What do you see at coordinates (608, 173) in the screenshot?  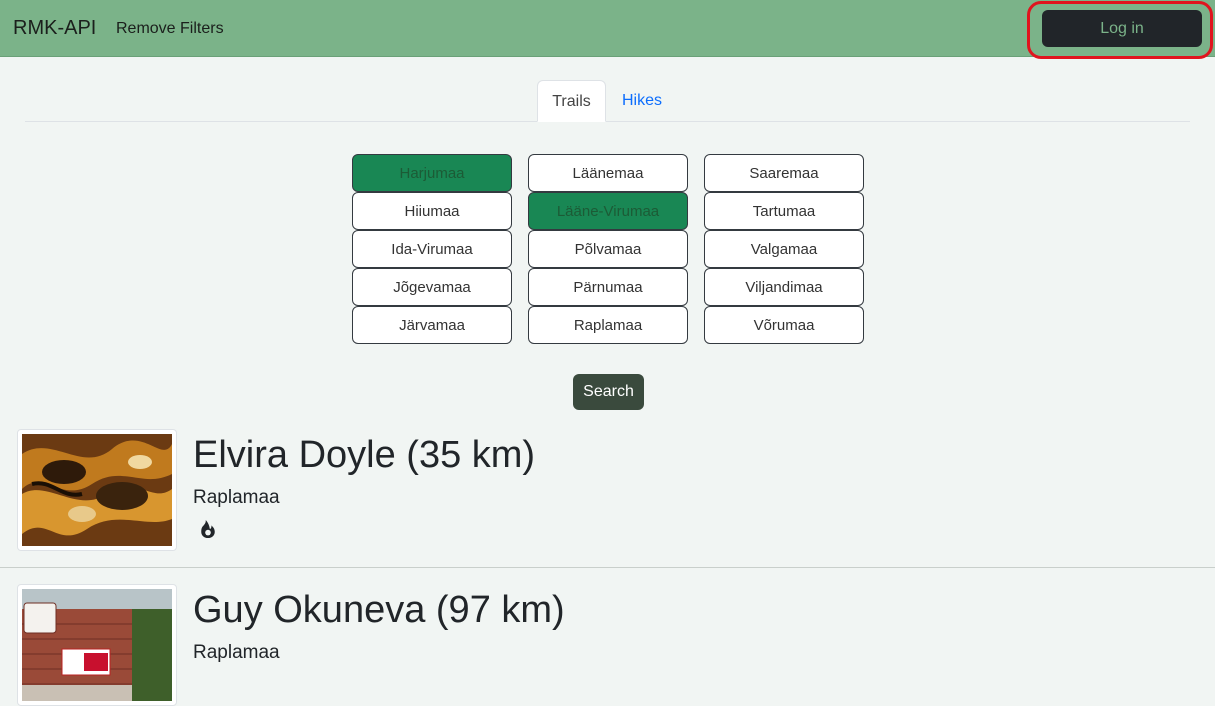 I see `county-button-laanemaa: Läänemaa` at bounding box center [608, 173].